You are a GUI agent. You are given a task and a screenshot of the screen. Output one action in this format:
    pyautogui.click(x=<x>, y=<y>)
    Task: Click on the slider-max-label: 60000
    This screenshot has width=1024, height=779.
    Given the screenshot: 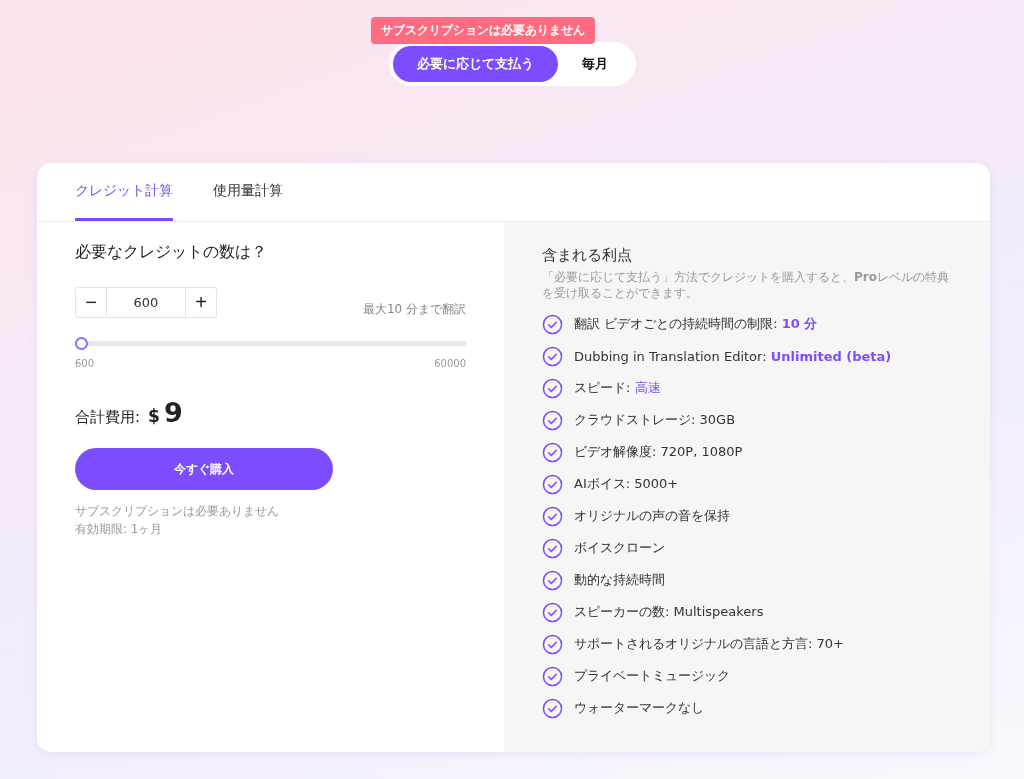 What is the action you would take?
    pyautogui.click(x=450, y=363)
    